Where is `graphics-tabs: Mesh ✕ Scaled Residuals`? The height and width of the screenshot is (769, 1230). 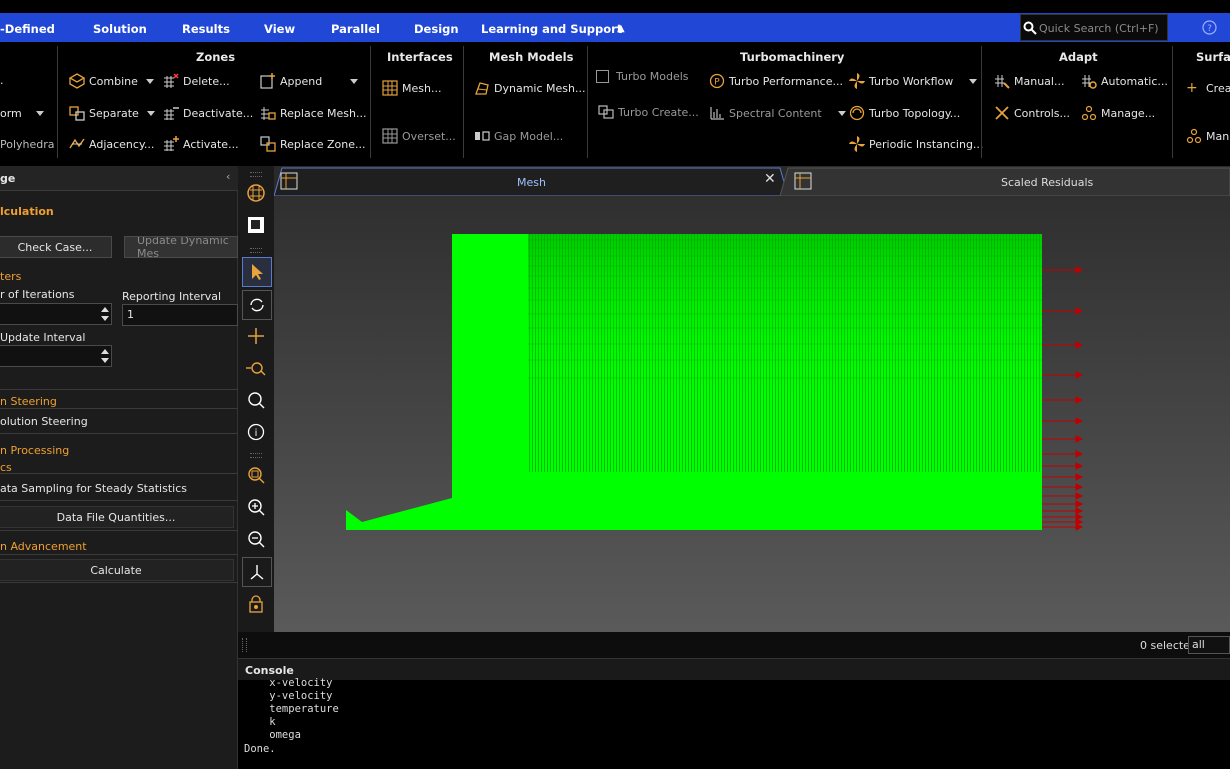
graphics-tabs: Mesh ✕ Scaled Residuals is located at coordinates (752, 181).